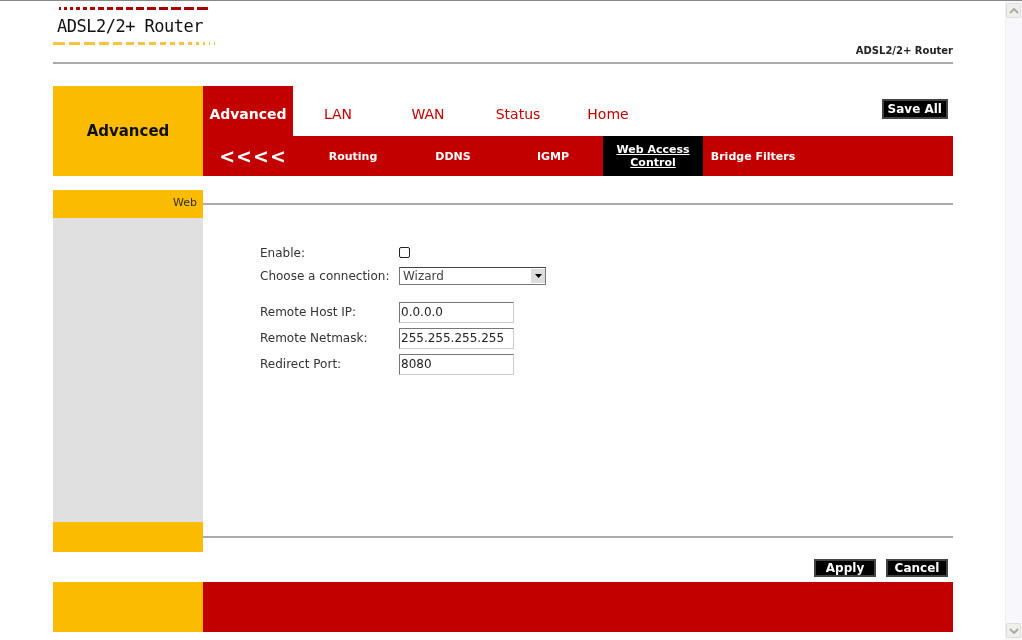 This screenshot has height=640, width=1022. What do you see at coordinates (128, 204) in the screenshot?
I see `sidebar-title: Web` at bounding box center [128, 204].